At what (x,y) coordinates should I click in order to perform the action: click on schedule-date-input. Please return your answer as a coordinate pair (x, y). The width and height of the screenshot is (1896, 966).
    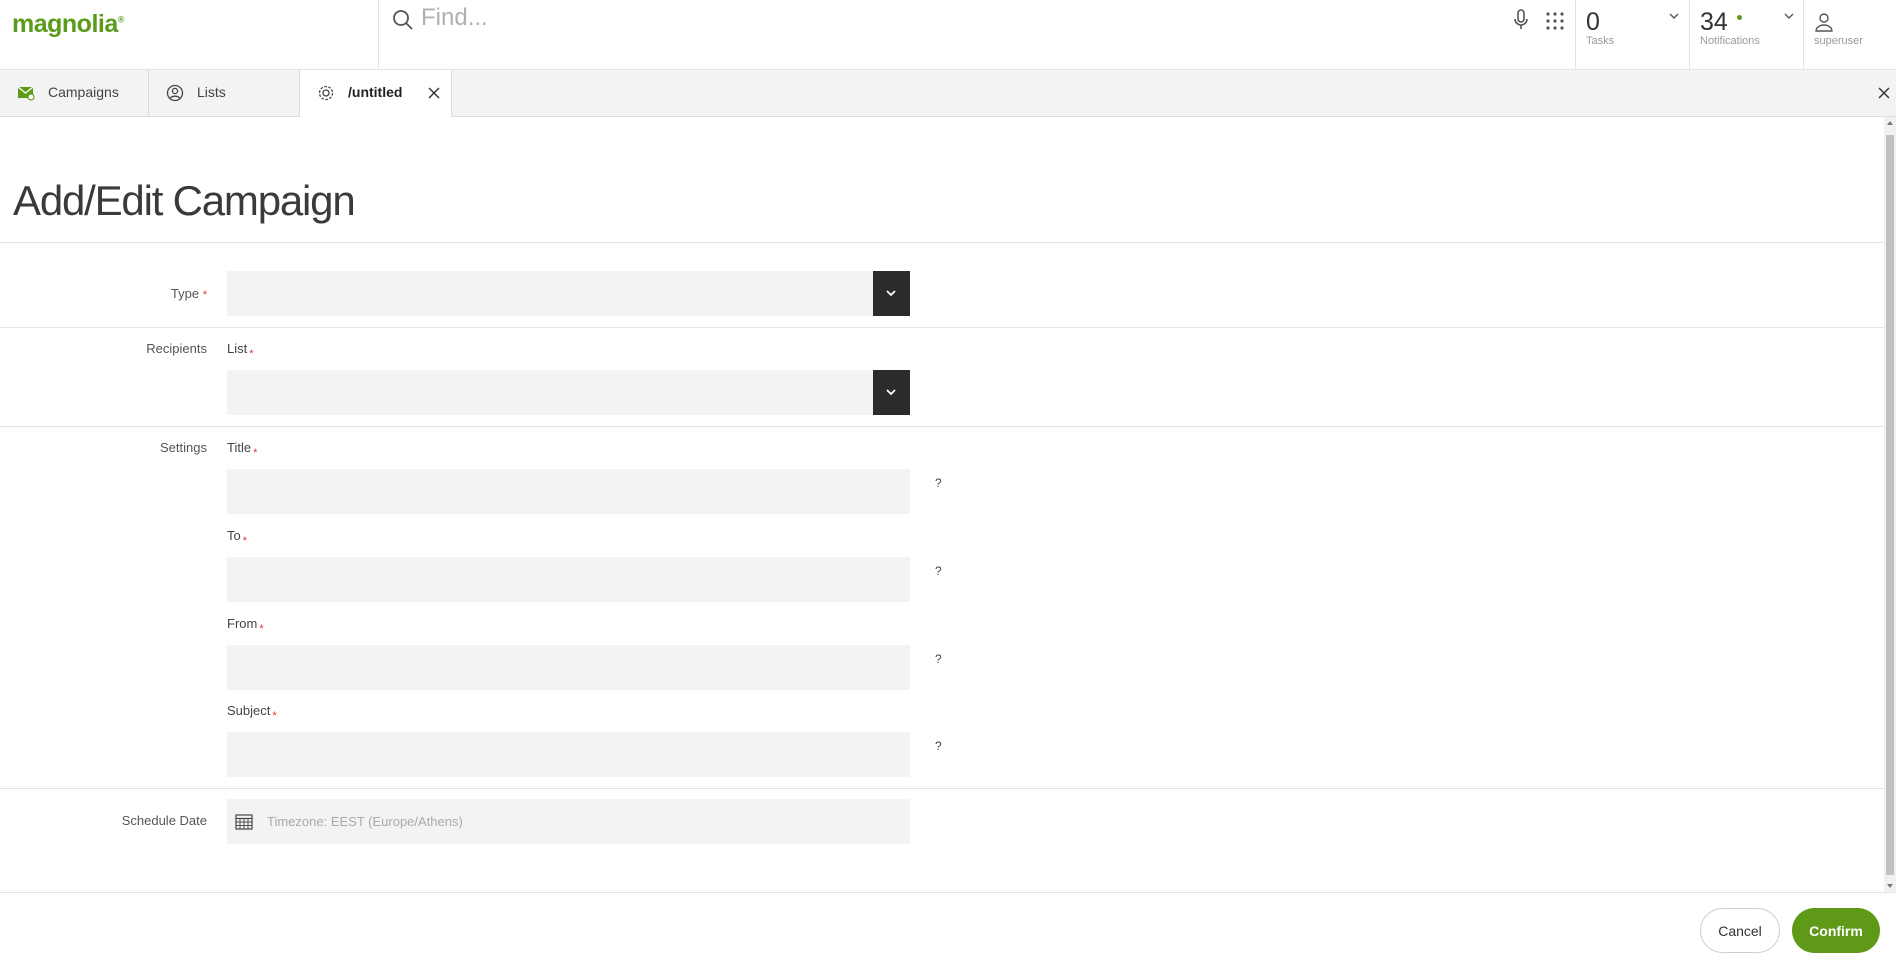
    Looking at the image, I should click on (582, 821).